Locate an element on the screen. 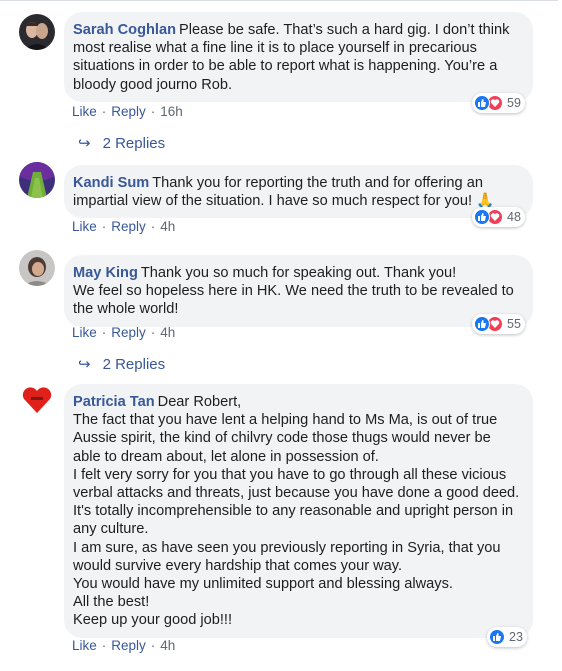 This screenshot has height=671, width=562. reaction-summary: 23 is located at coordinates (507, 637).